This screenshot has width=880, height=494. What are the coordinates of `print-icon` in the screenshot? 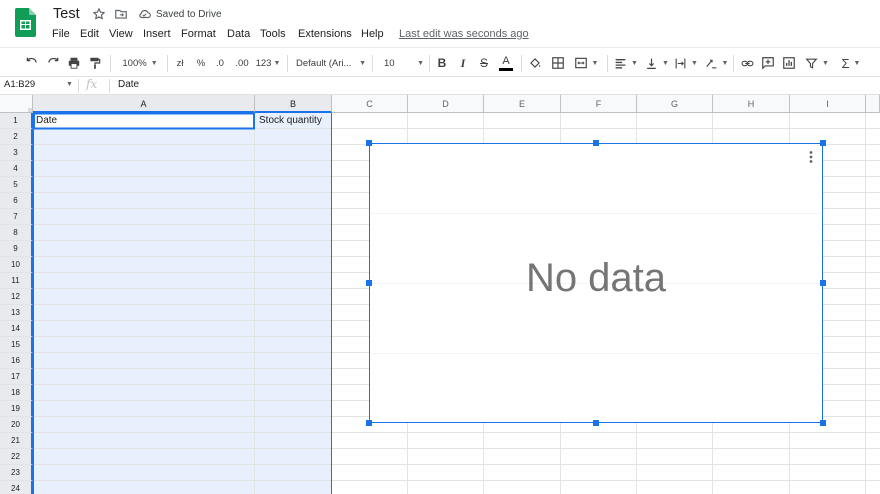 It's located at (74, 63).